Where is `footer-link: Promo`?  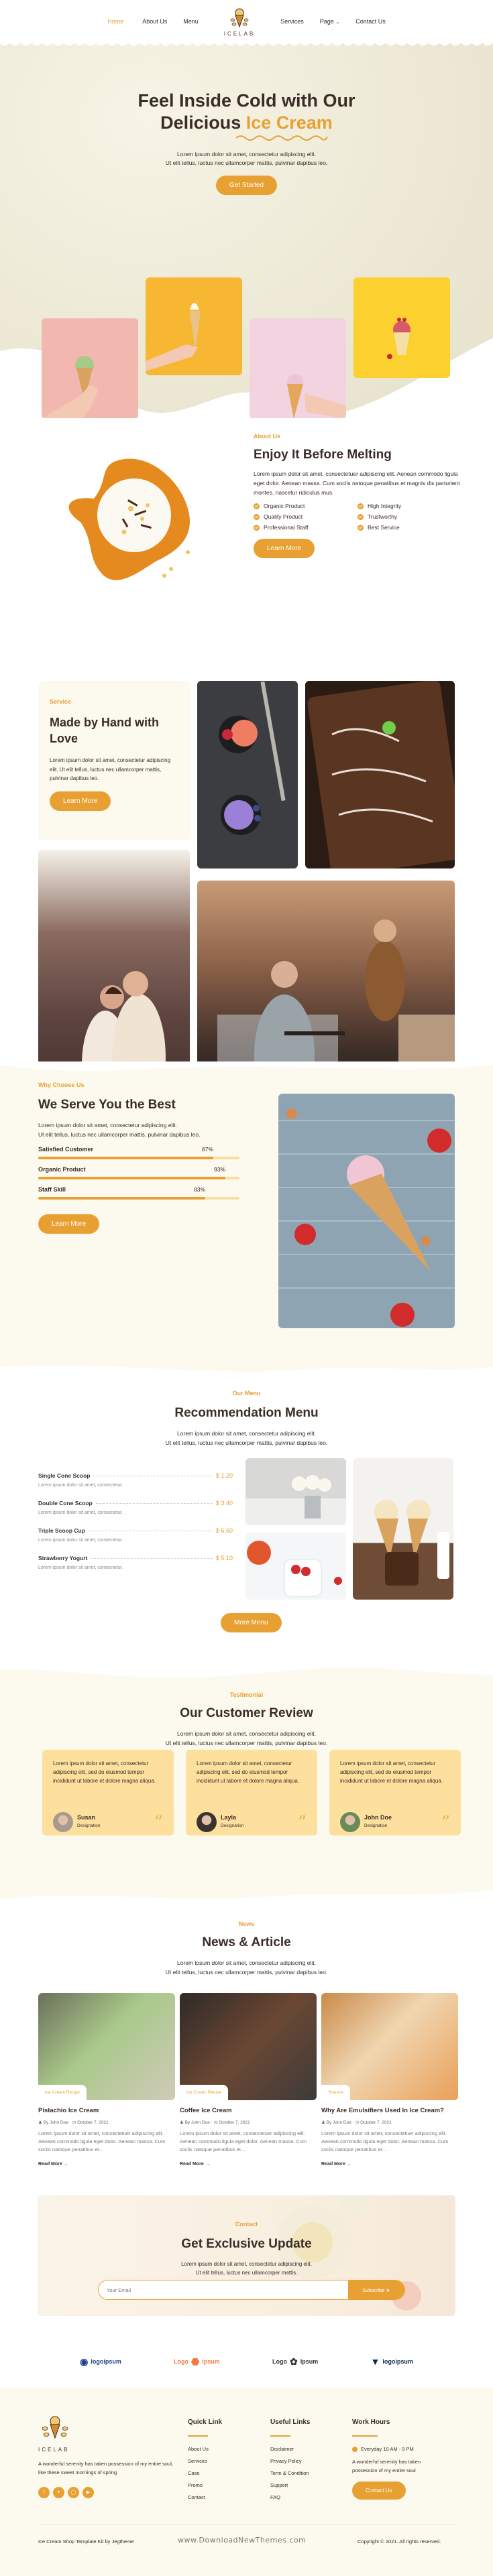
footer-link: Promo is located at coordinates (205, 2485).